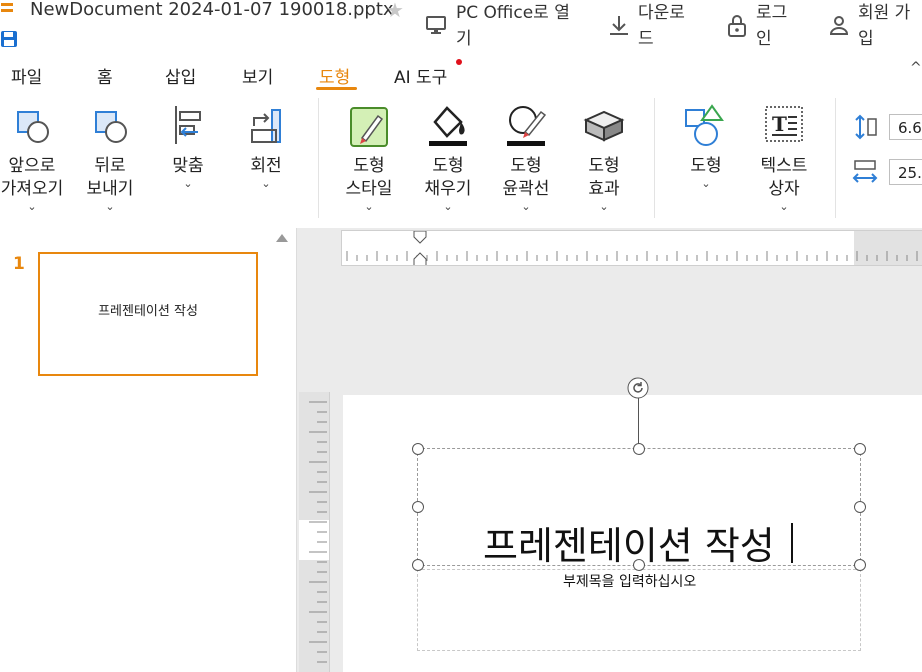 The height and width of the screenshot is (672, 922). I want to click on favorite-star-icon: ★, so click(395, 11).